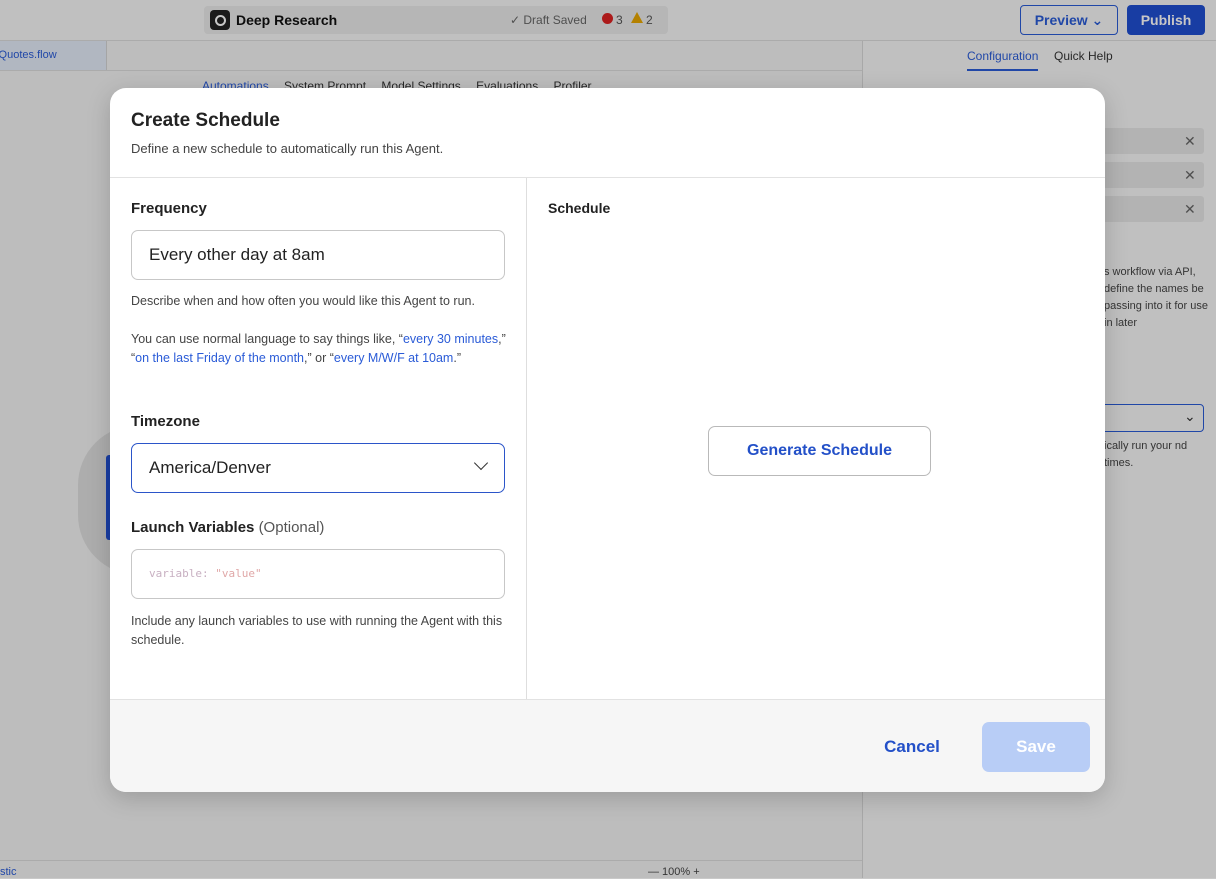  What do you see at coordinates (1036, 747) in the screenshot?
I see `save-button: Save` at bounding box center [1036, 747].